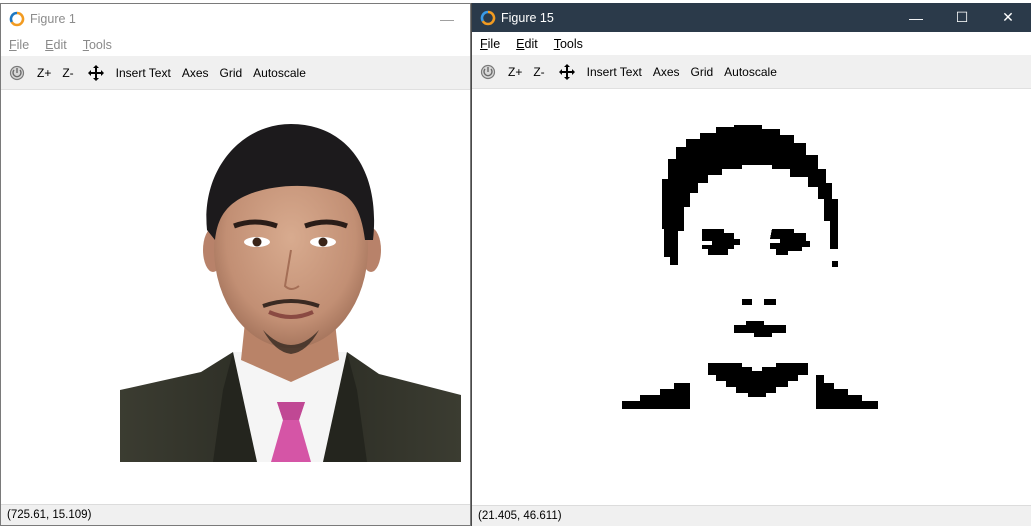  Describe the element at coordinates (750, 267) in the screenshot. I see `binary-face-image` at that location.